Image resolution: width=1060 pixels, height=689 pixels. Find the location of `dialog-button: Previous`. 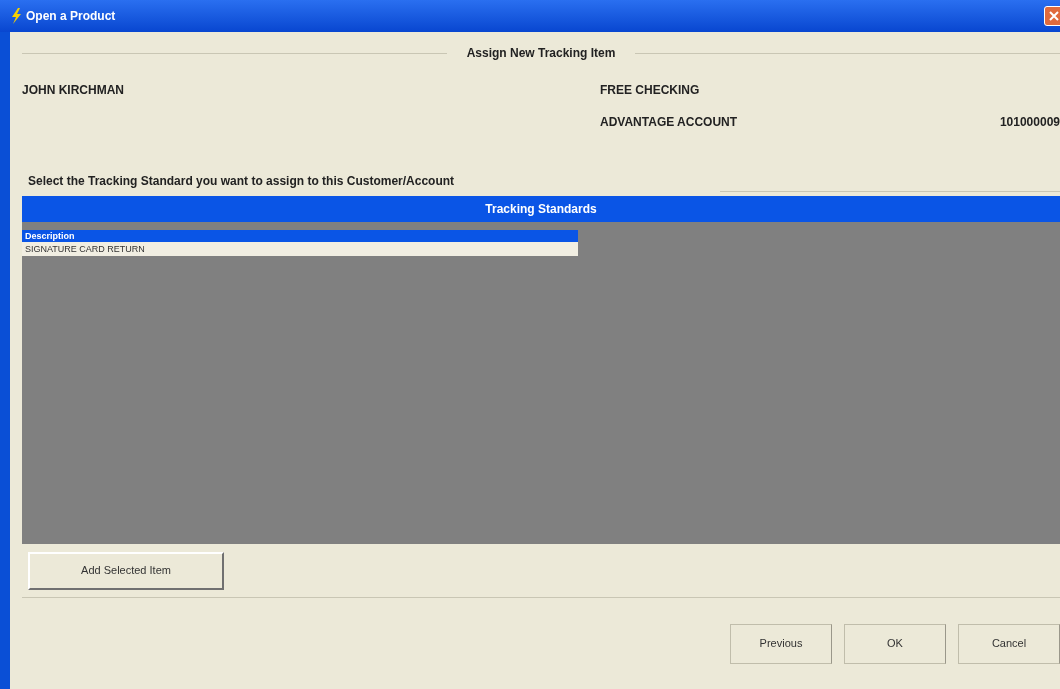

dialog-button: Previous is located at coordinates (781, 643).